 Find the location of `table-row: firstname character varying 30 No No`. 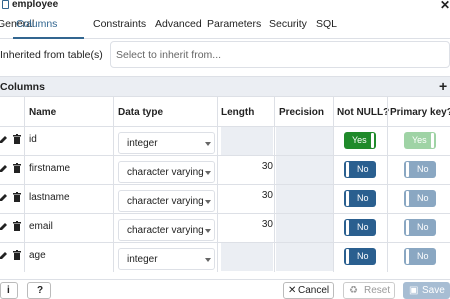

table-row: firstname character varying 30 No No is located at coordinates (225, 170).